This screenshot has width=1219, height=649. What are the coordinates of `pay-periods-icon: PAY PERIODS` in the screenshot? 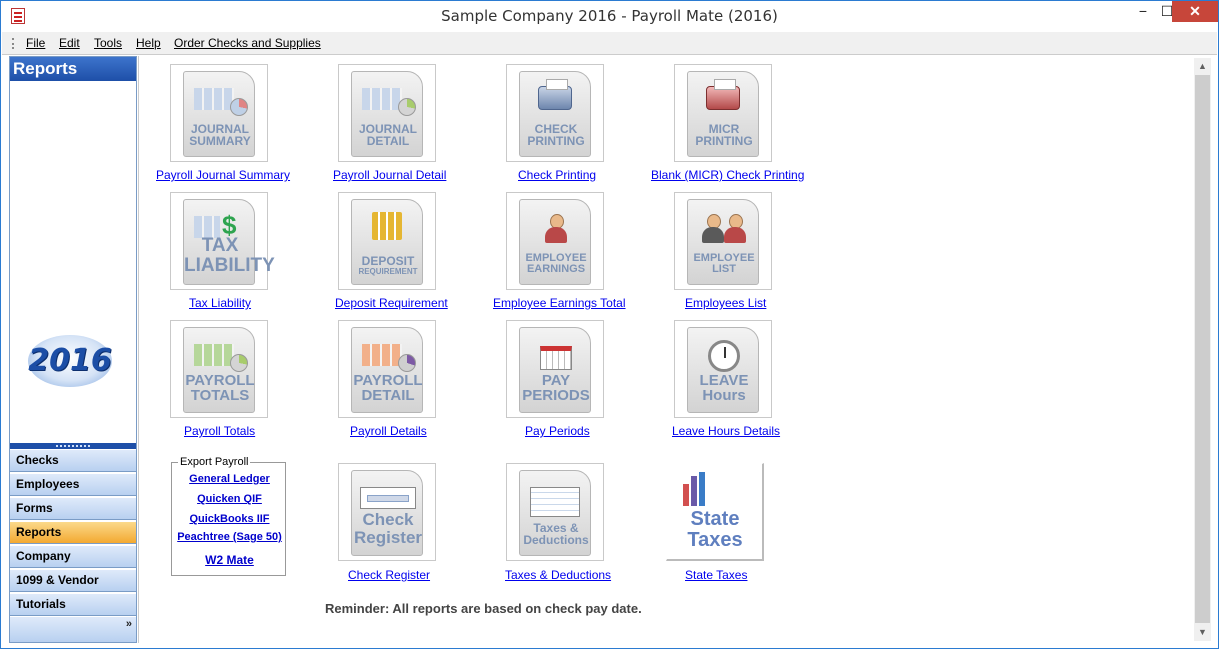 It's located at (555, 369).